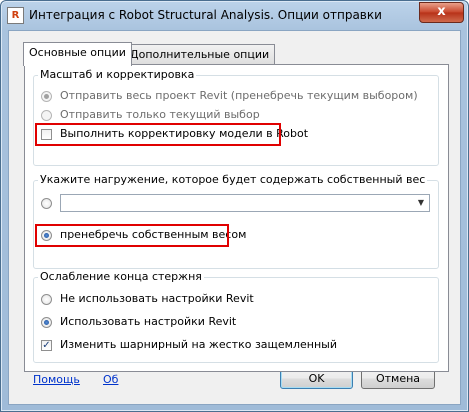  Describe the element at coordinates (148, 321) in the screenshot. I see `use-revit-label: Использовать настройки Revit` at that location.